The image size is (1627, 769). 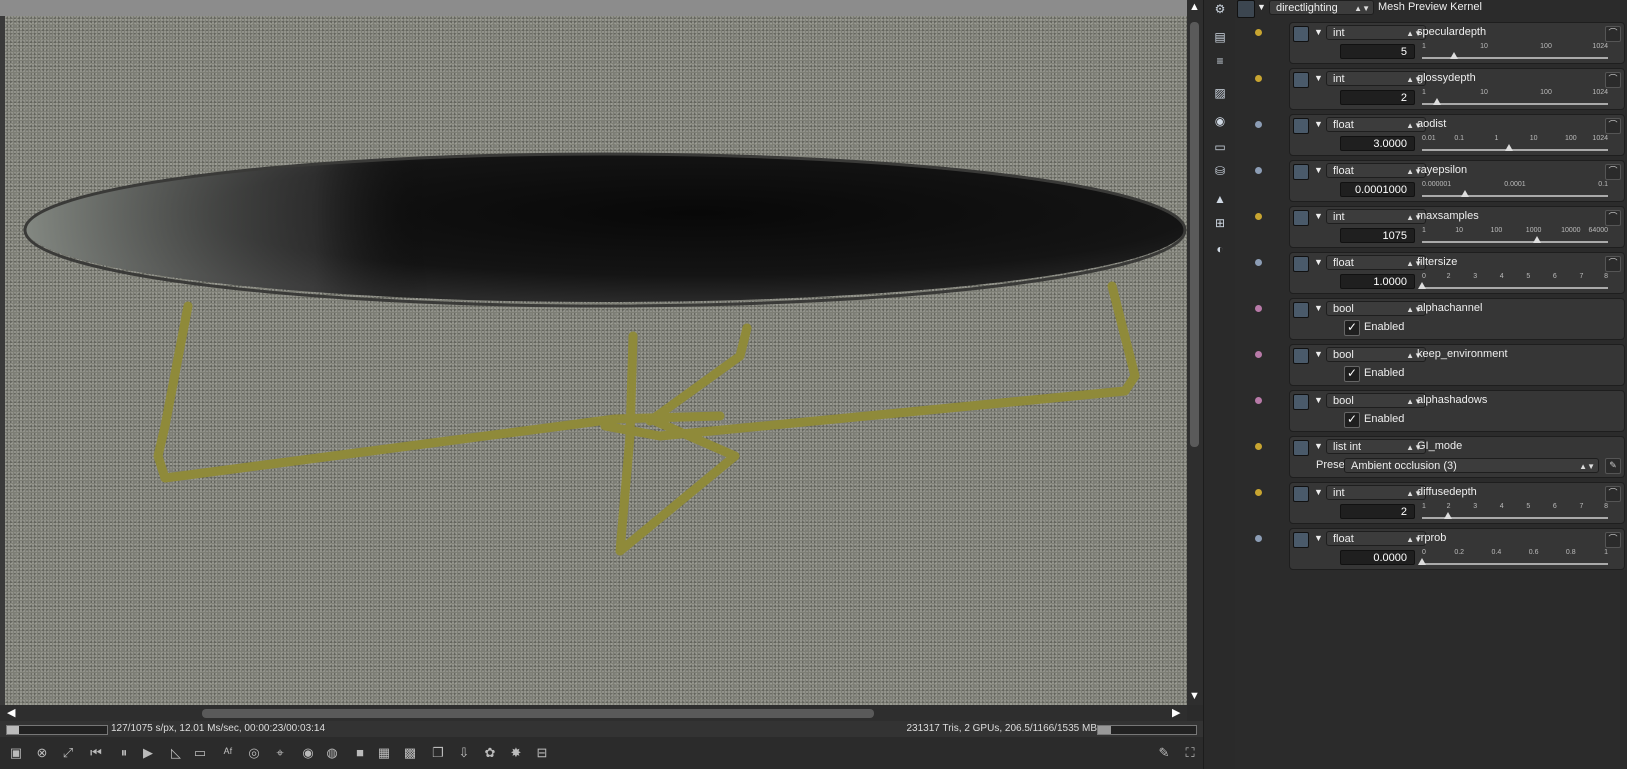 What do you see at coordinates (1515, 191) in the screenshot?
I see `value-slider: 0.000001 0.0001 0.1` at bounding box center [1515, 191].